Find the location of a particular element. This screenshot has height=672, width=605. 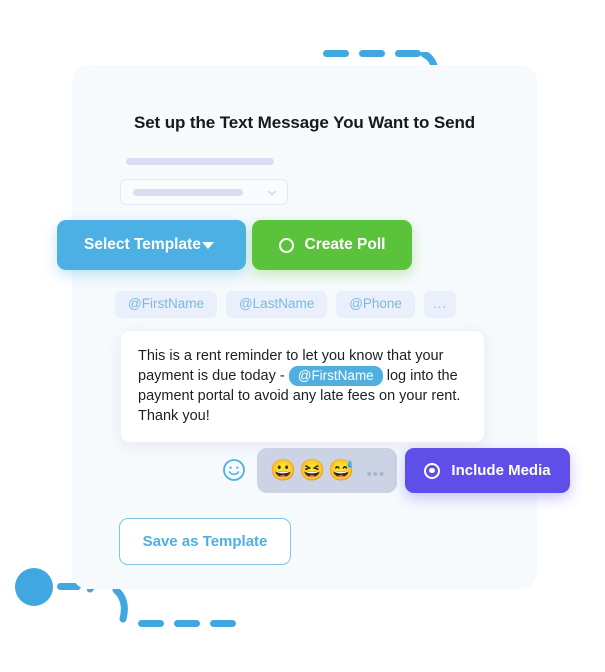

emoji-picker-strip: 😀 😆 😅 ••• is located at coordinates (327, 470).